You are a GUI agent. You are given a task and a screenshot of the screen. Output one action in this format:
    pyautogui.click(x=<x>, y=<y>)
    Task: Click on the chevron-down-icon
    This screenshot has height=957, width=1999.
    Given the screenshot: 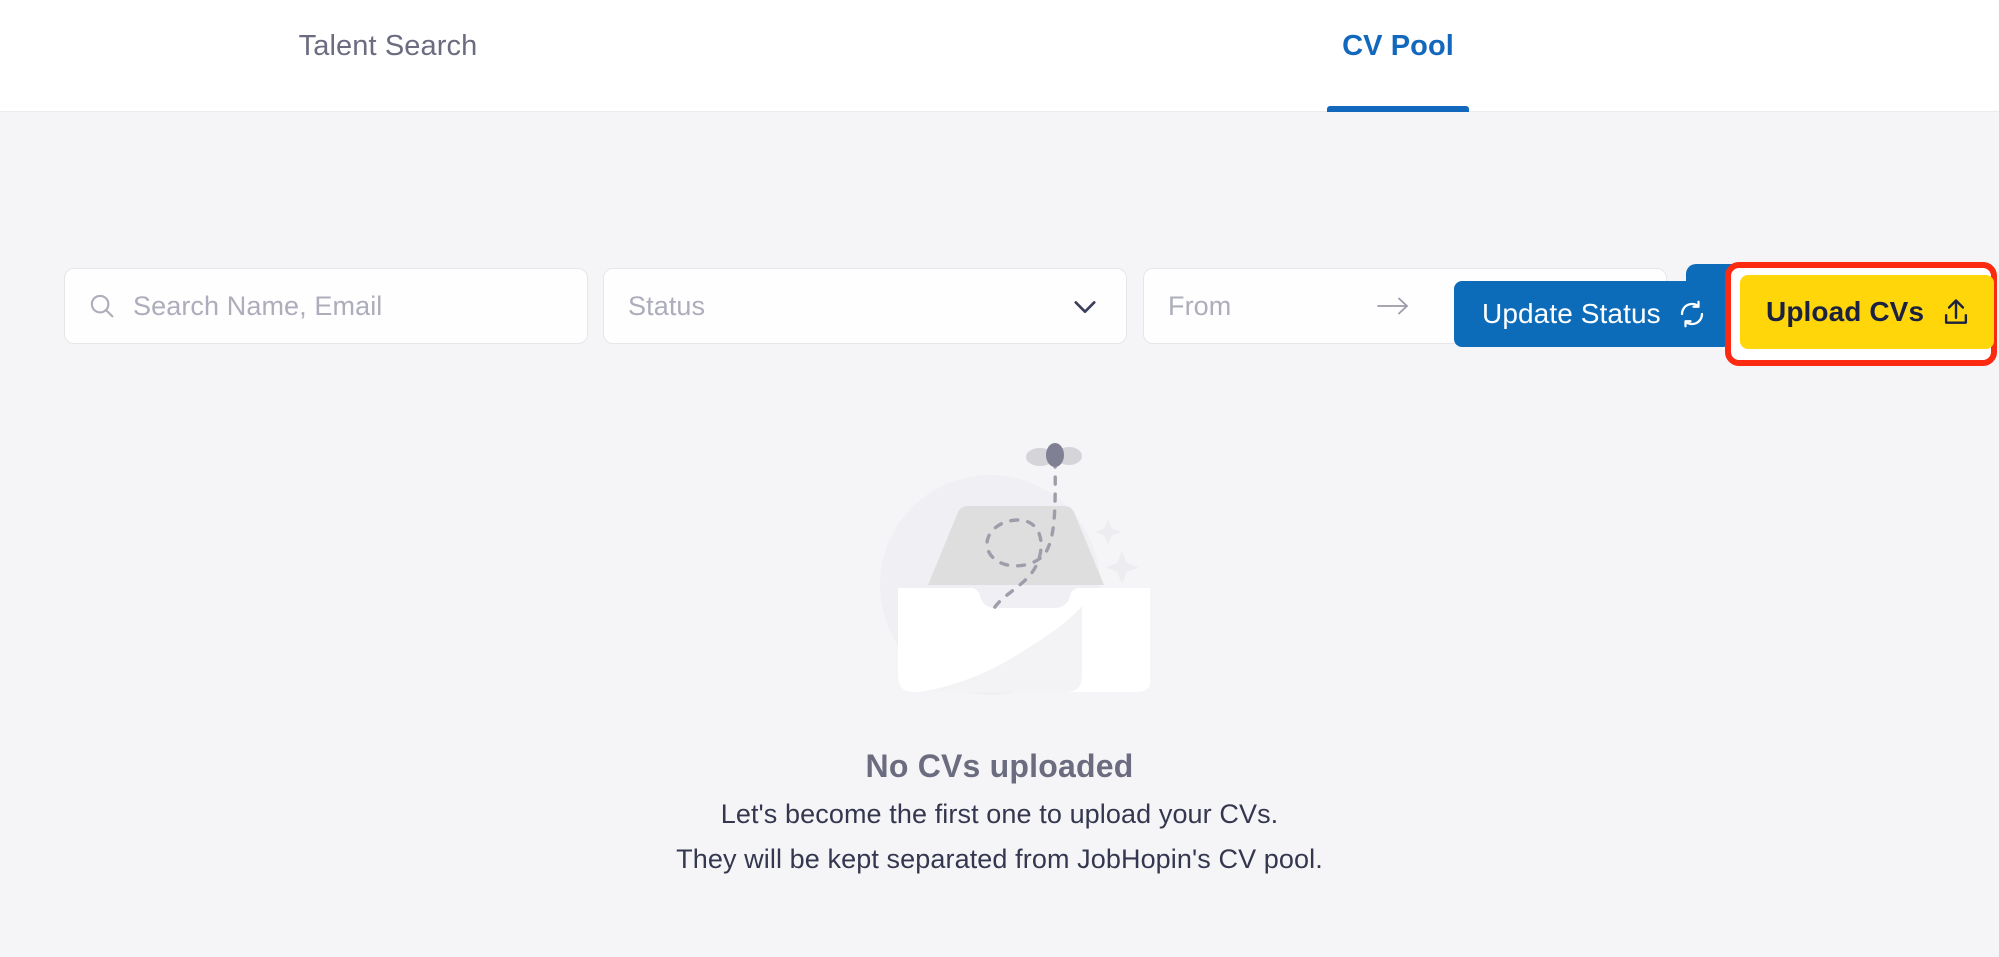 What is the action you would take?
    pyautogui.click(x=1085, y=306)
    